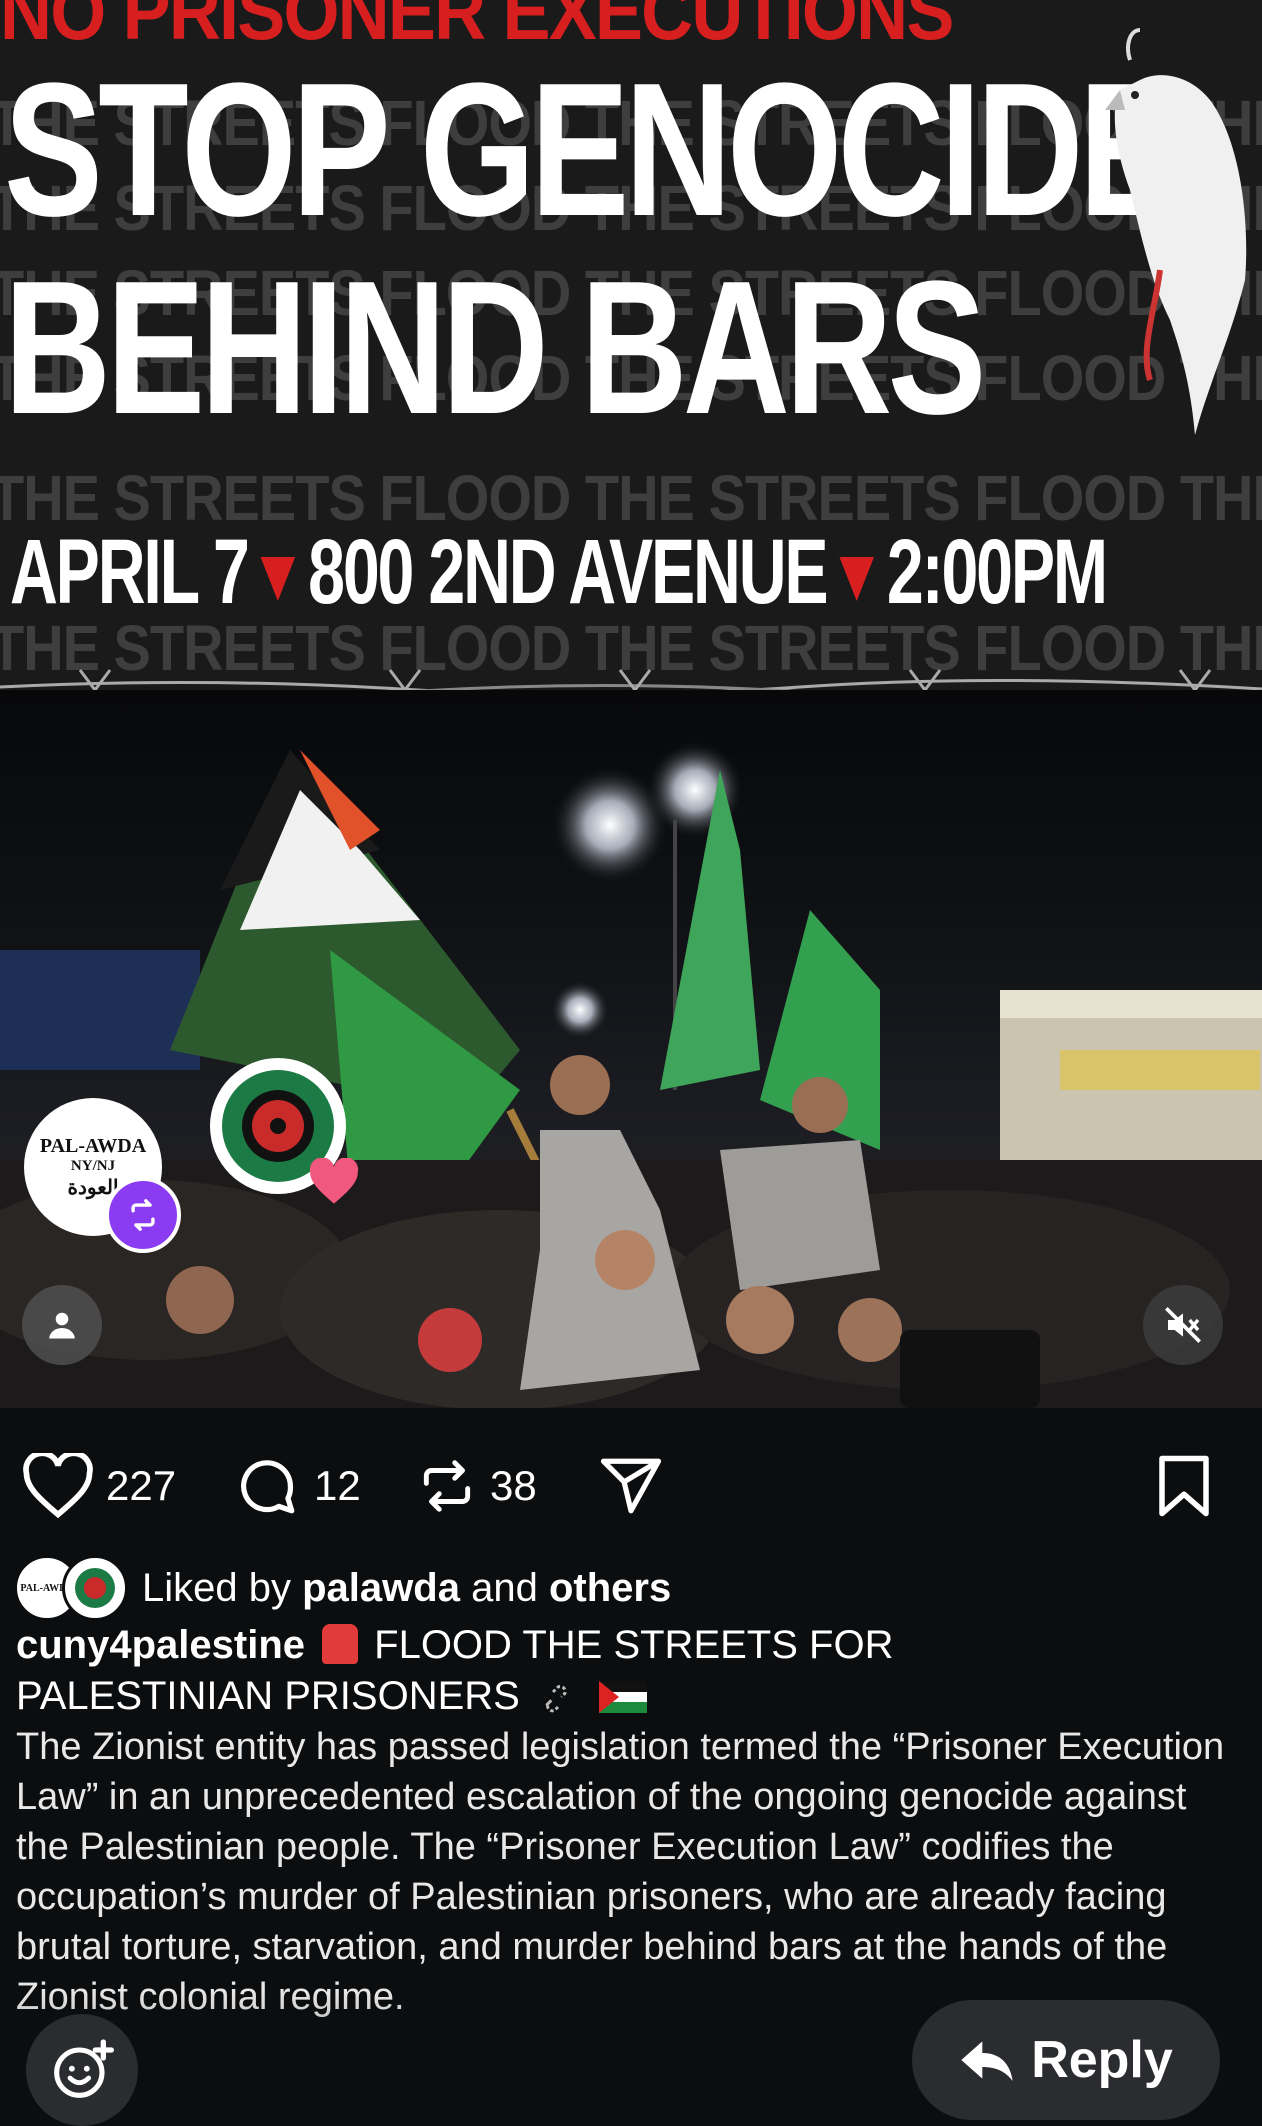 Image resolution: width=1262 pixels, height=2126 pixels. Describe the element at coordinates (504, 1587) in the screenshot. I see `liked-by-and: and` at that location.